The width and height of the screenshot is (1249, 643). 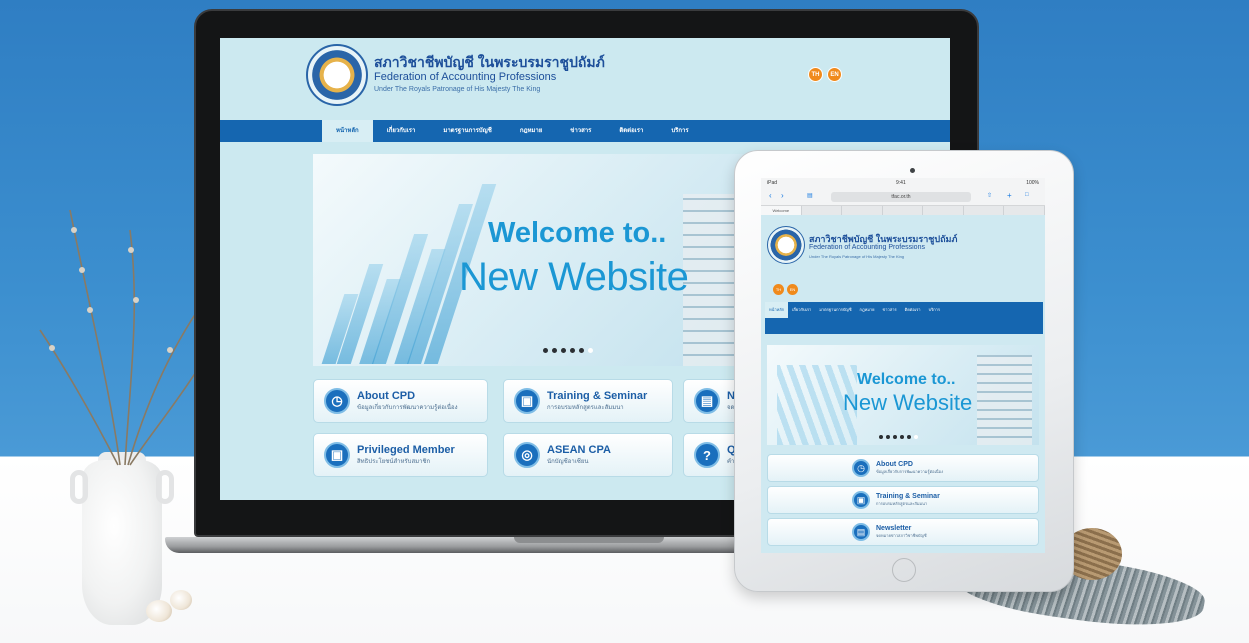 I want to click on tablet-camera, so click(x=912, y=170).